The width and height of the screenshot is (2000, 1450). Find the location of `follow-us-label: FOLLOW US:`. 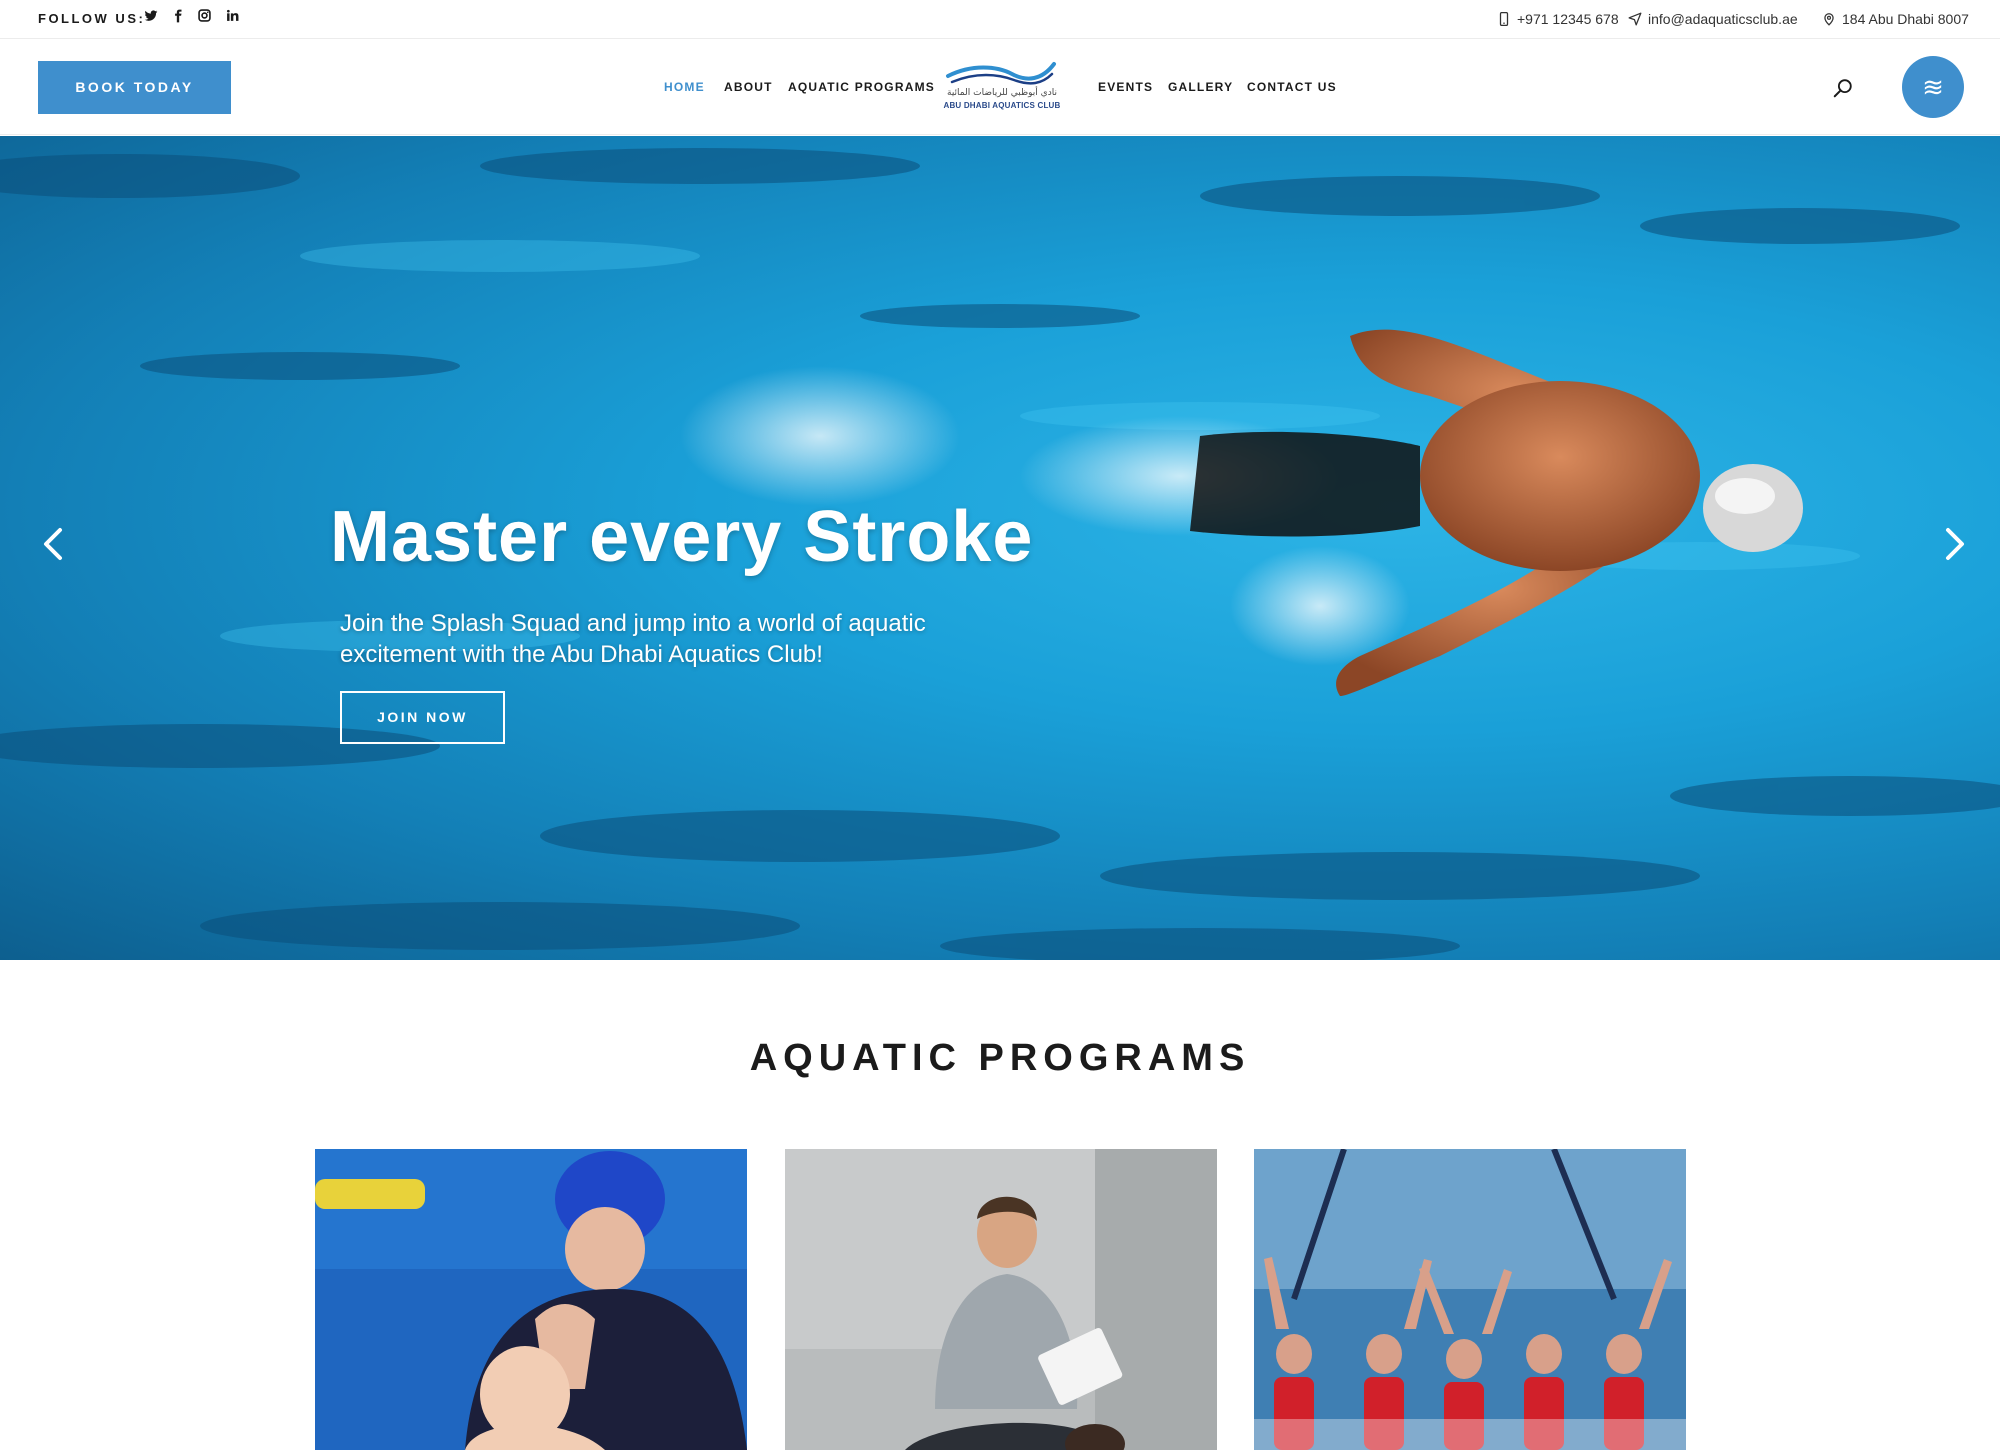

follow-us-label: FOLLOW US: is located at coordinates (92, 18).